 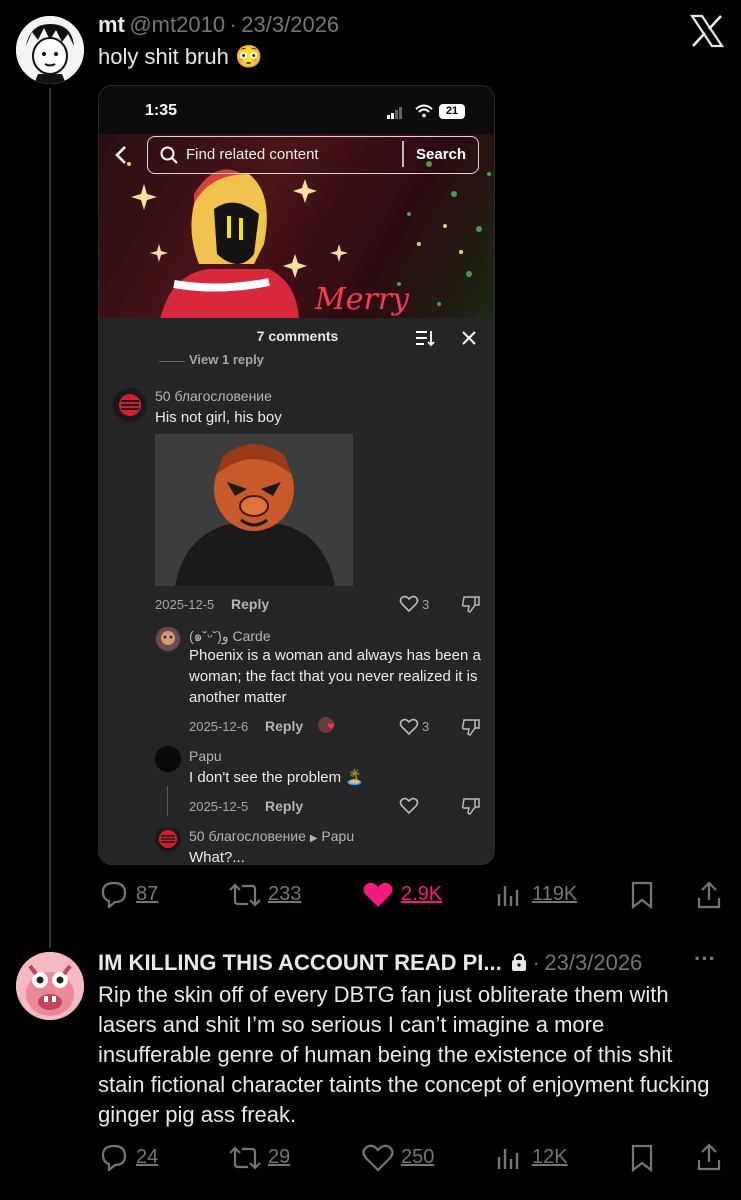 I want to click on masked-character-icon, so click(x=254, y=510).